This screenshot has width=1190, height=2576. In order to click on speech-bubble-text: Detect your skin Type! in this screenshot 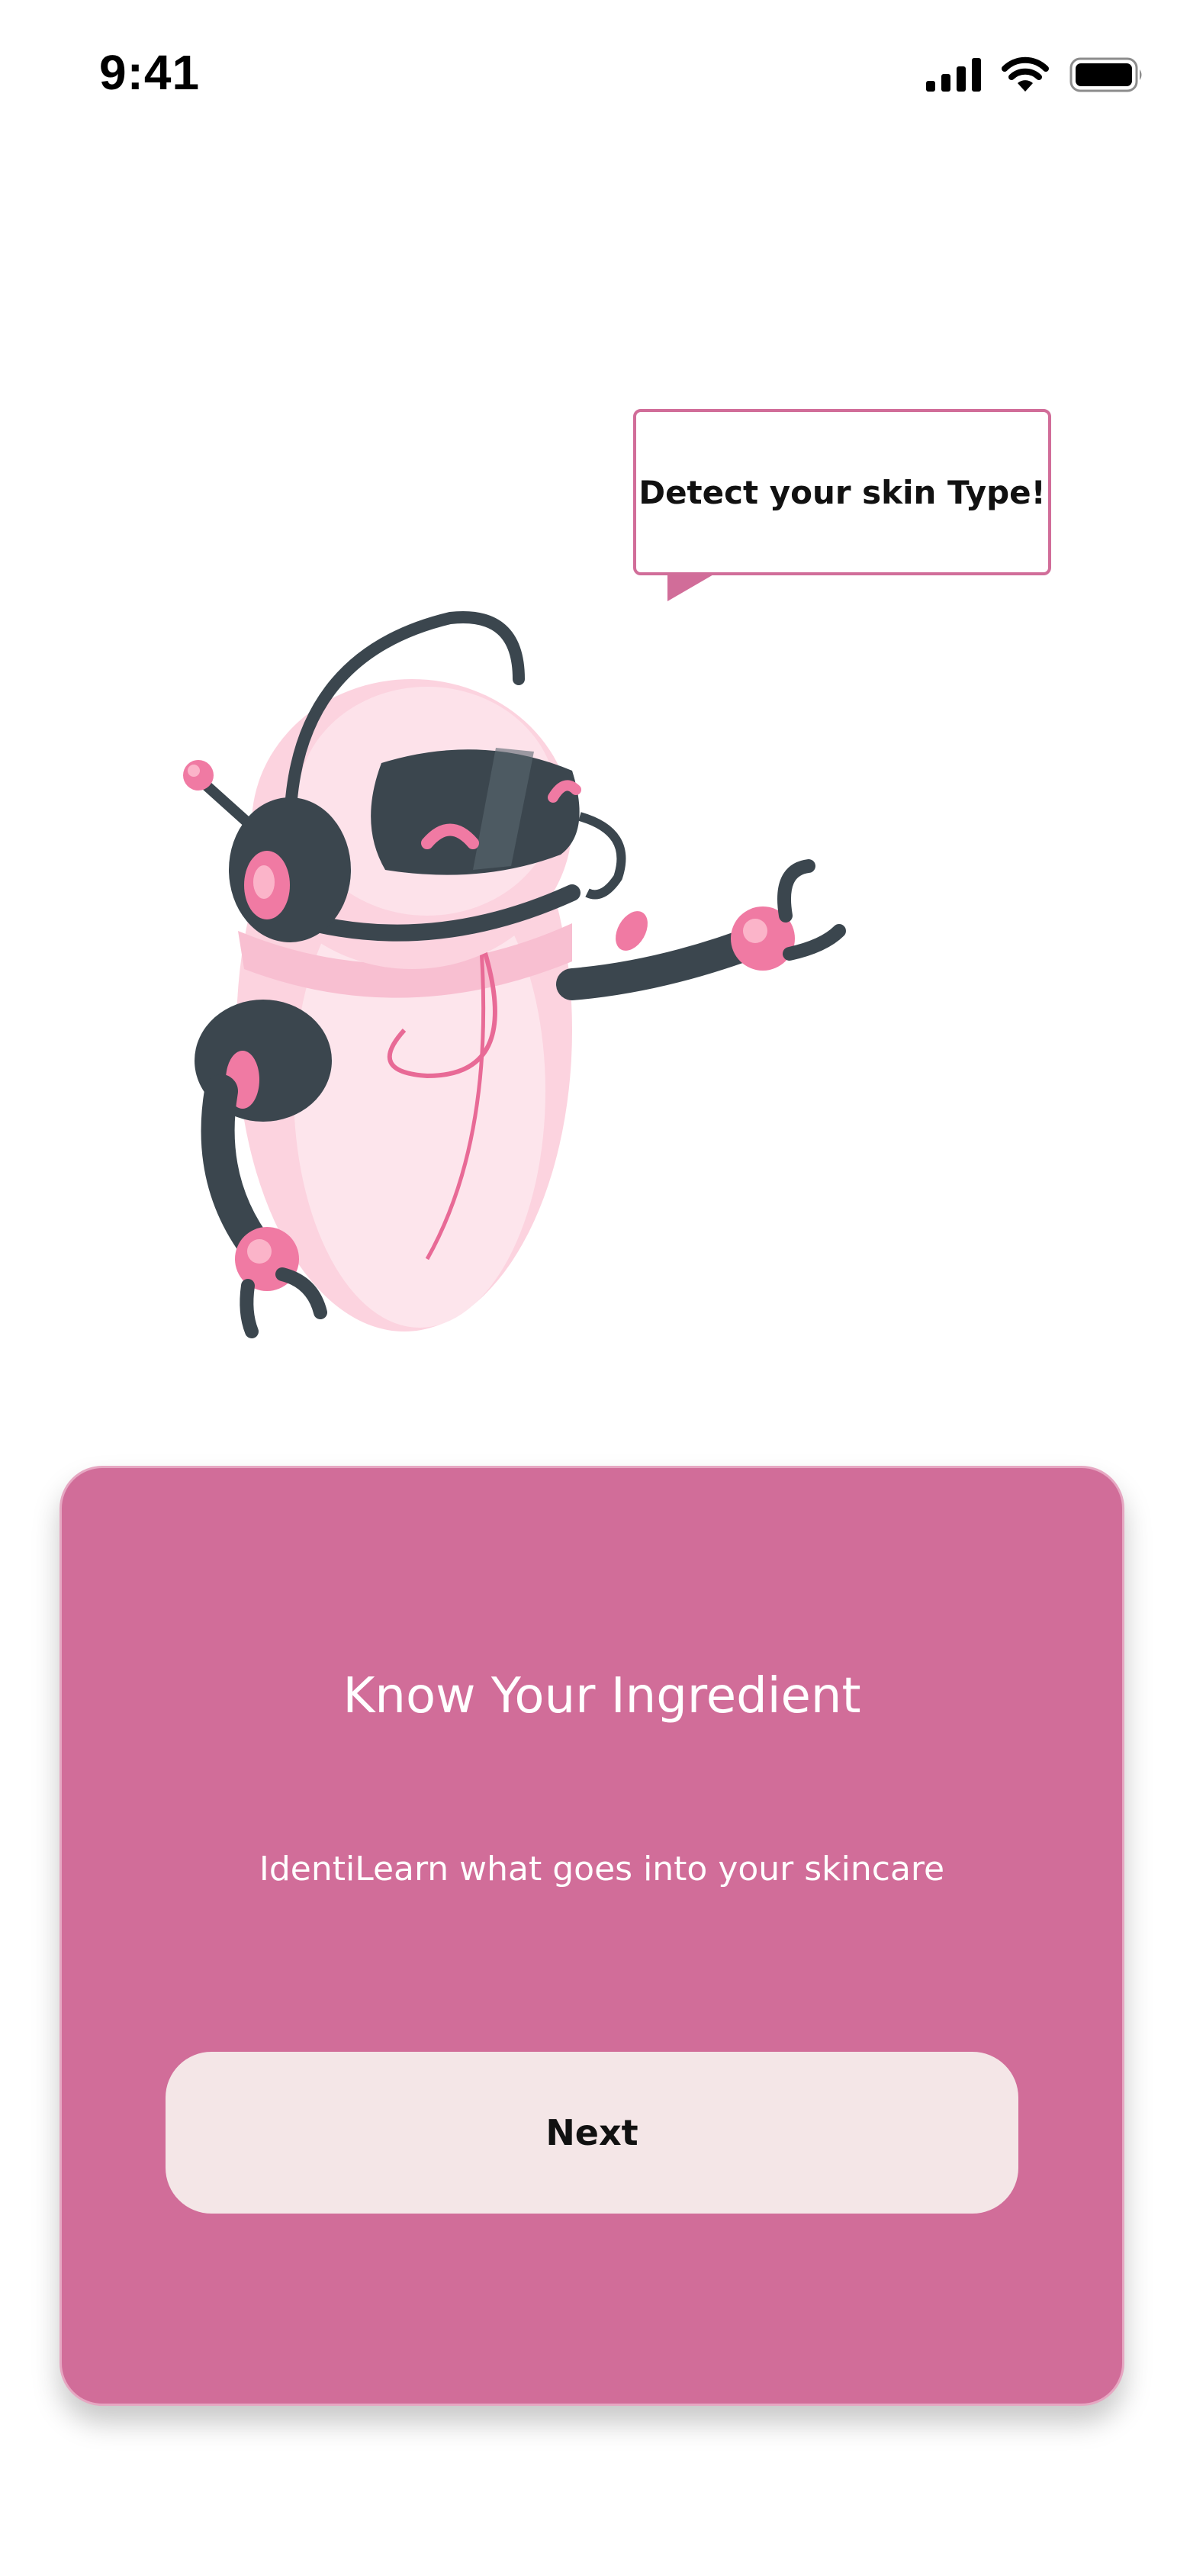, I will do `click(842, 492)`.